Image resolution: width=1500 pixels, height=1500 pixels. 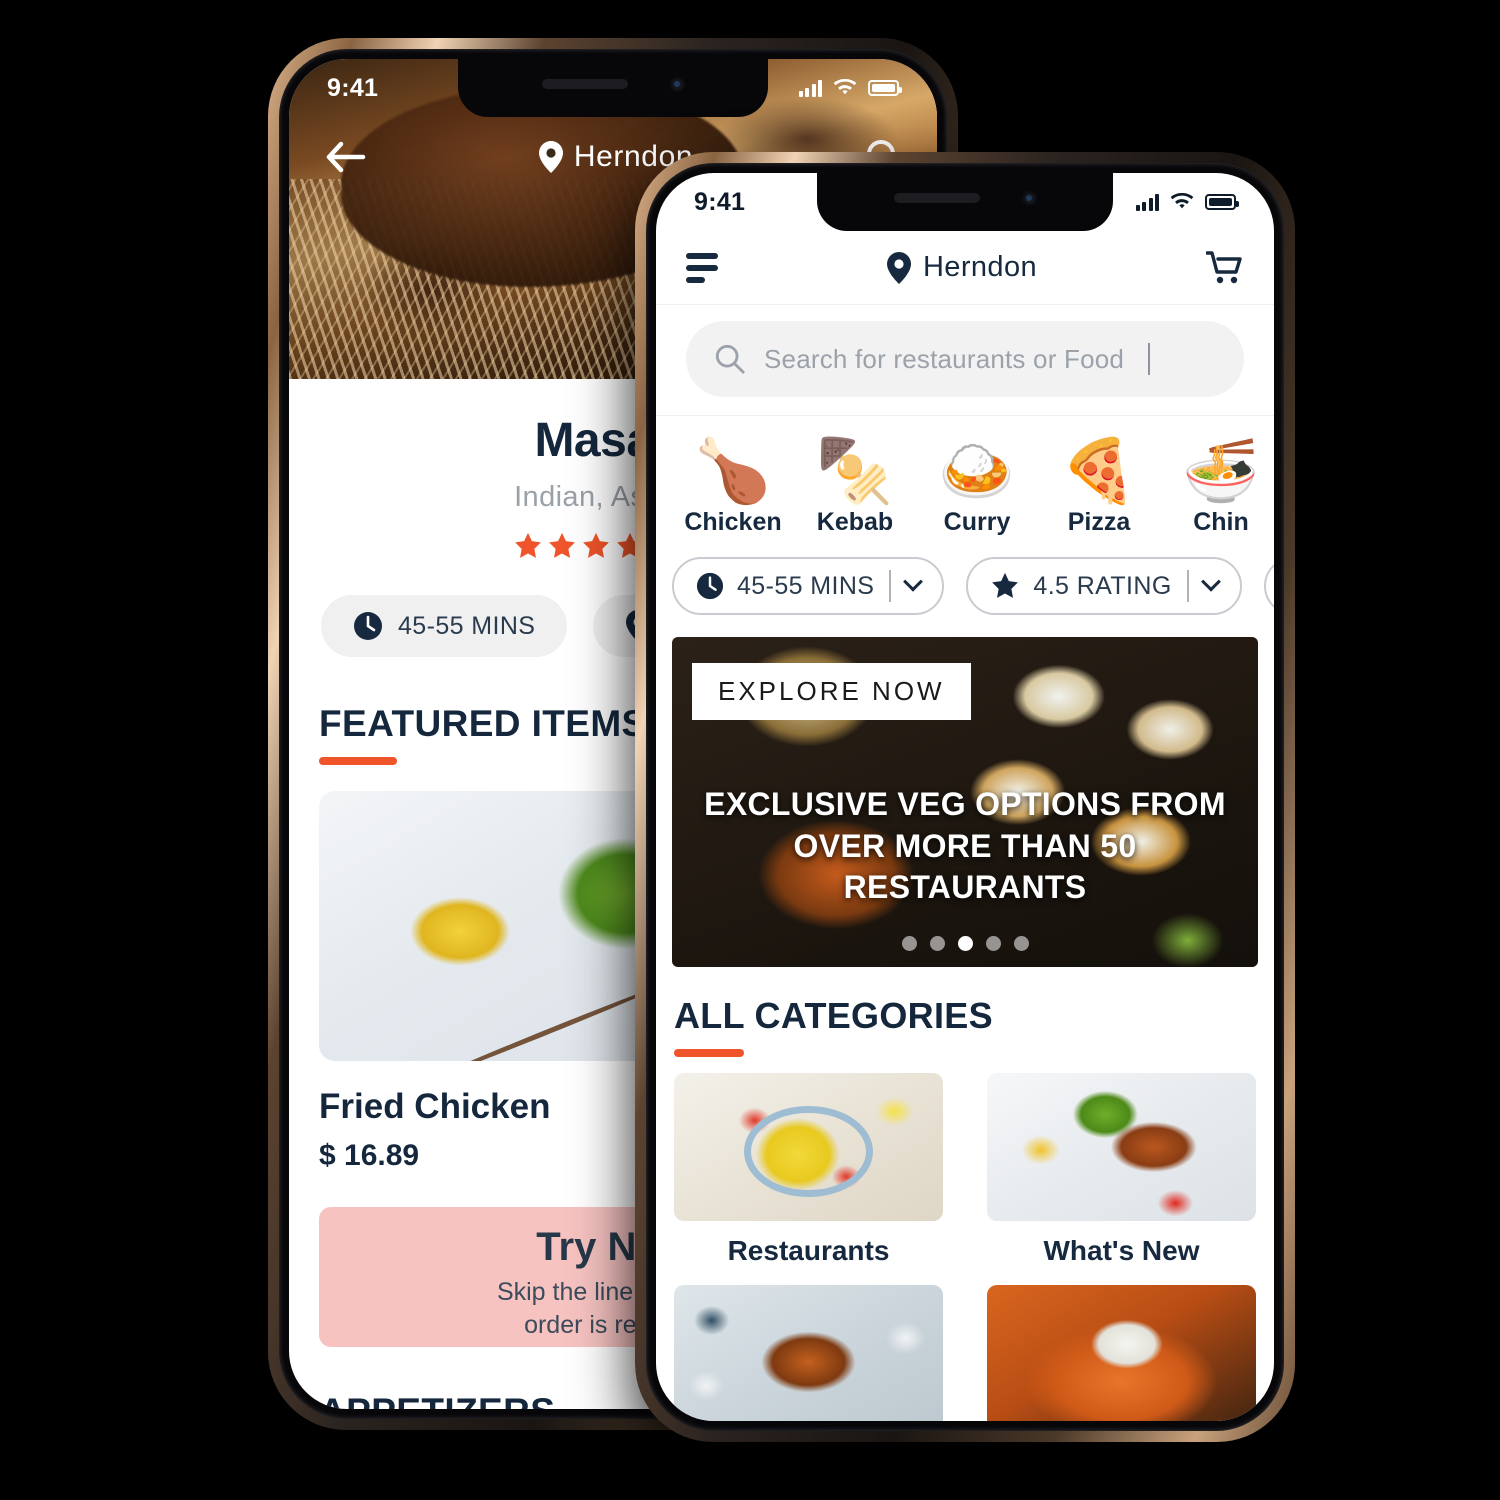 I want to click on category-item-pizza: 🍕 Pizza, so click(x=1099, y=486).